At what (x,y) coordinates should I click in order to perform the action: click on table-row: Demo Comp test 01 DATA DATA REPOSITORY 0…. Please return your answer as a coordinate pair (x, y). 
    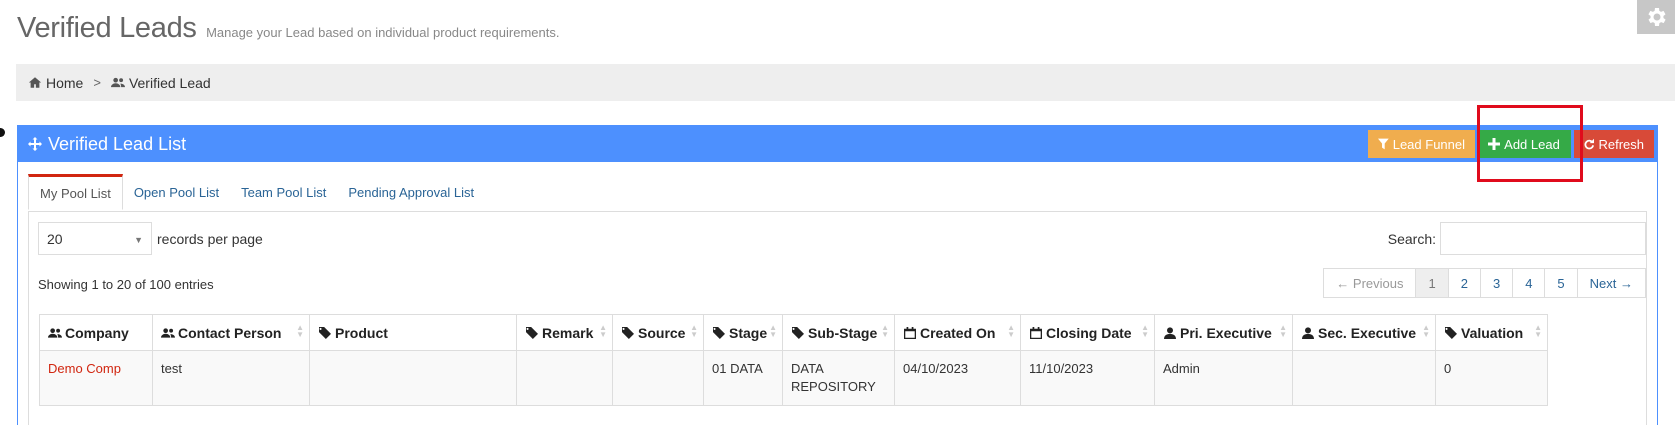
    Looking at the image, I should click on (793, 378).